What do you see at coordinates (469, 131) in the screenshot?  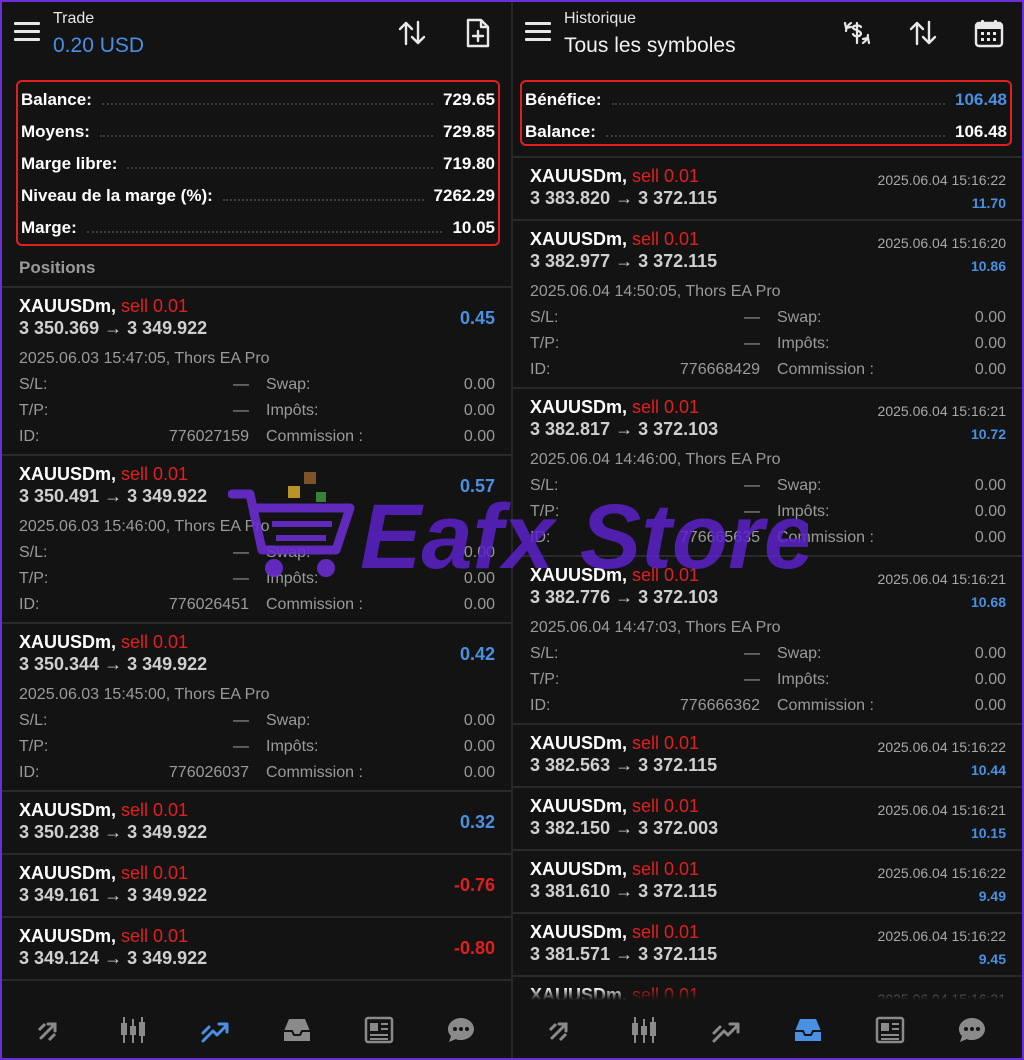 I see `summary-value: 729.85` at bounding box center [469, 131].